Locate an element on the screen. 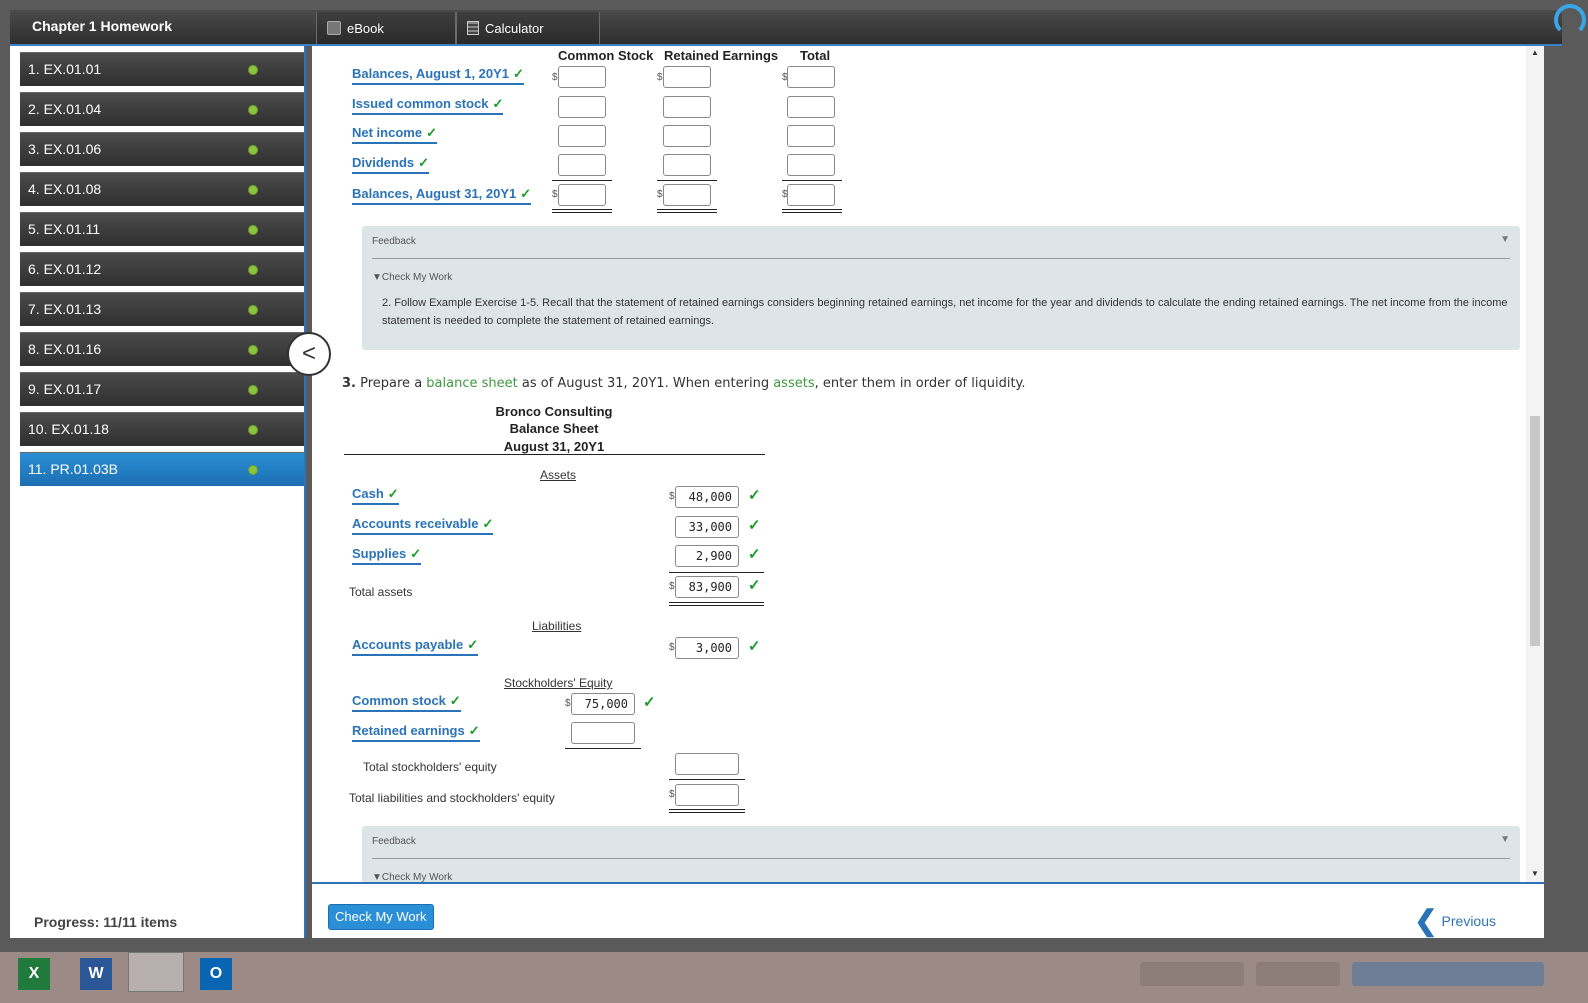 This screenshot has height=1003, width=1588. scroll-up-icon: ▲ is located at coordinates (1535, 52).